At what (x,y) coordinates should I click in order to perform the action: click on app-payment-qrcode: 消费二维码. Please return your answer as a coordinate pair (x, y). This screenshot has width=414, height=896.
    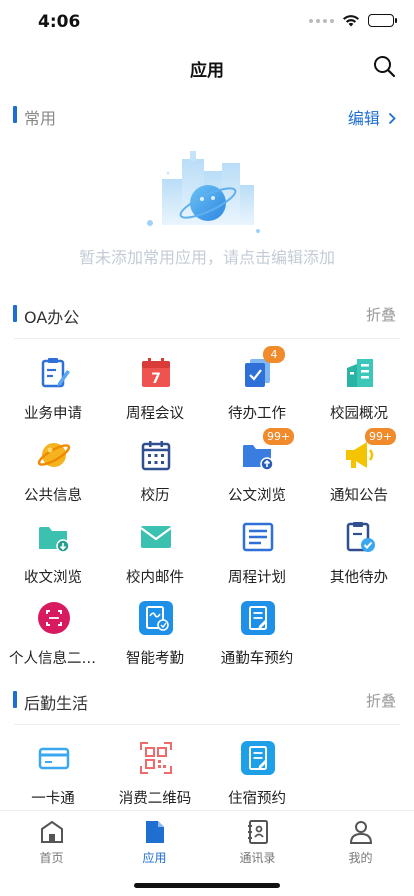
    Looking at the image, I should click on (155, 781).